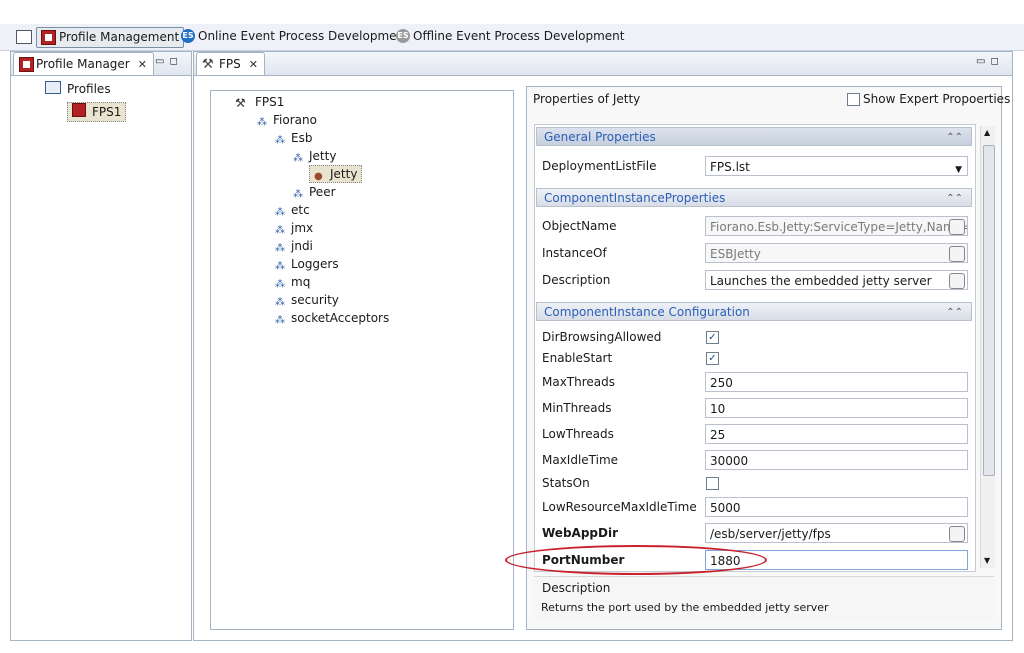 The width and height of the screenshot is (1024, 653). Describe the element at coordinates (987, 560) in the screenshot. I see `scroll-down-icon: ▼` at that location.